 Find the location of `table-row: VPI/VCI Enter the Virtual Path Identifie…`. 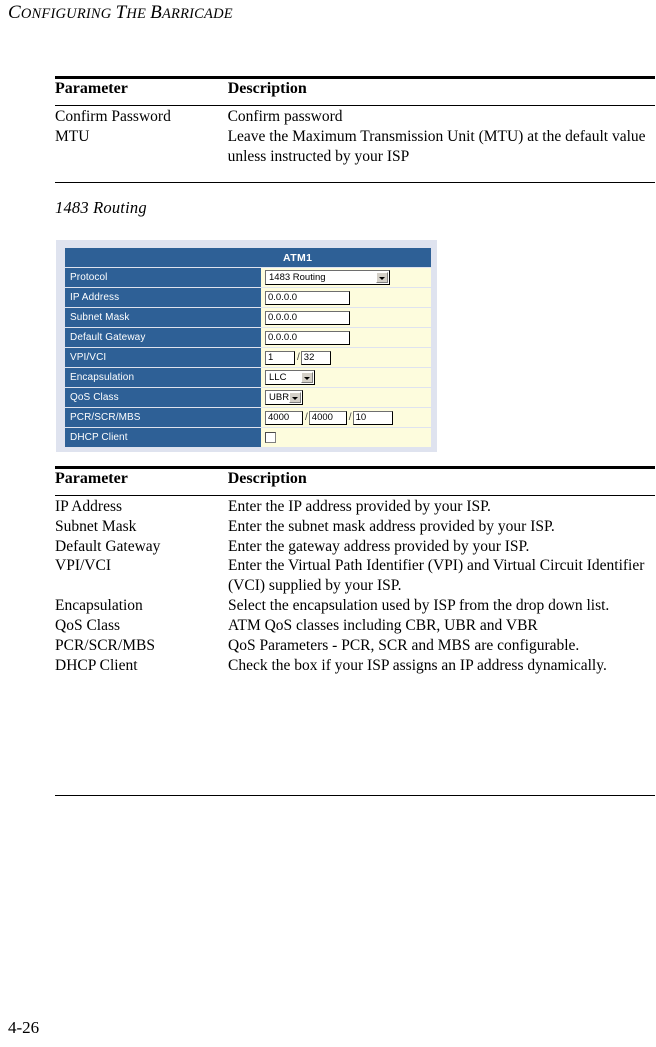

table-row: VPI/VCI Enter the Virtual Path Identifie… is located at coordinates (355, 576).